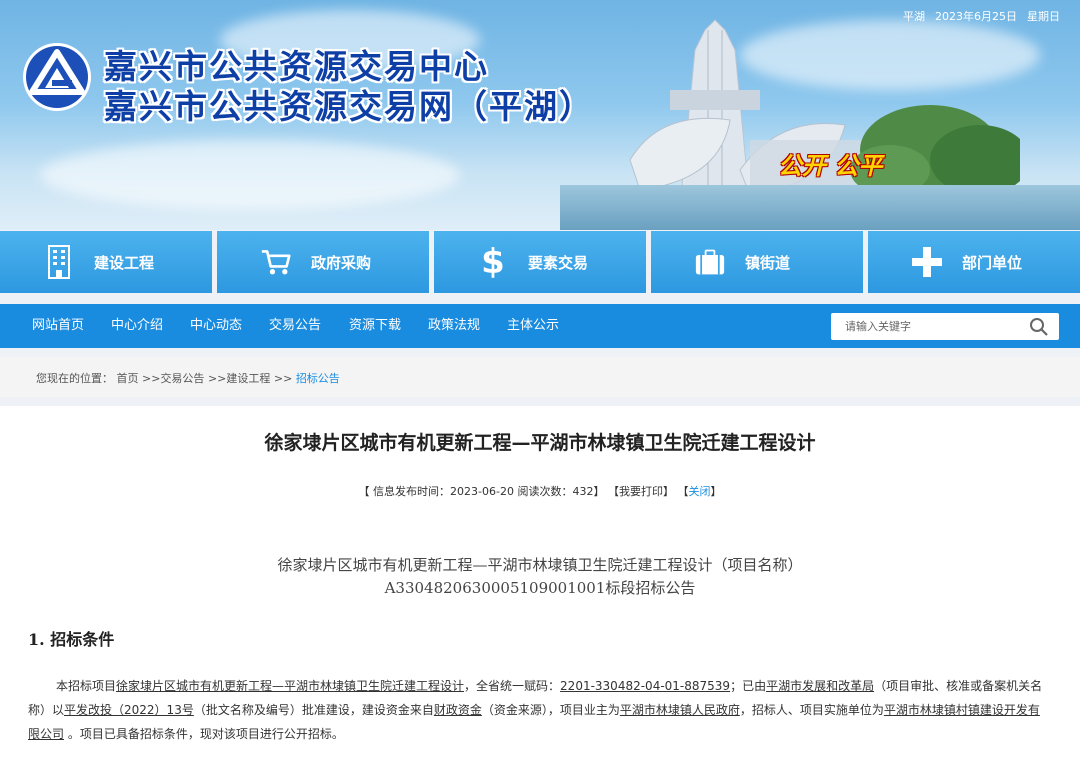 This screenshot has height=759, width=1080. Describe the element at coordinates (129, 710) in the screenshot. I see `approval-document: 平发改投（2022）13号` at that location.